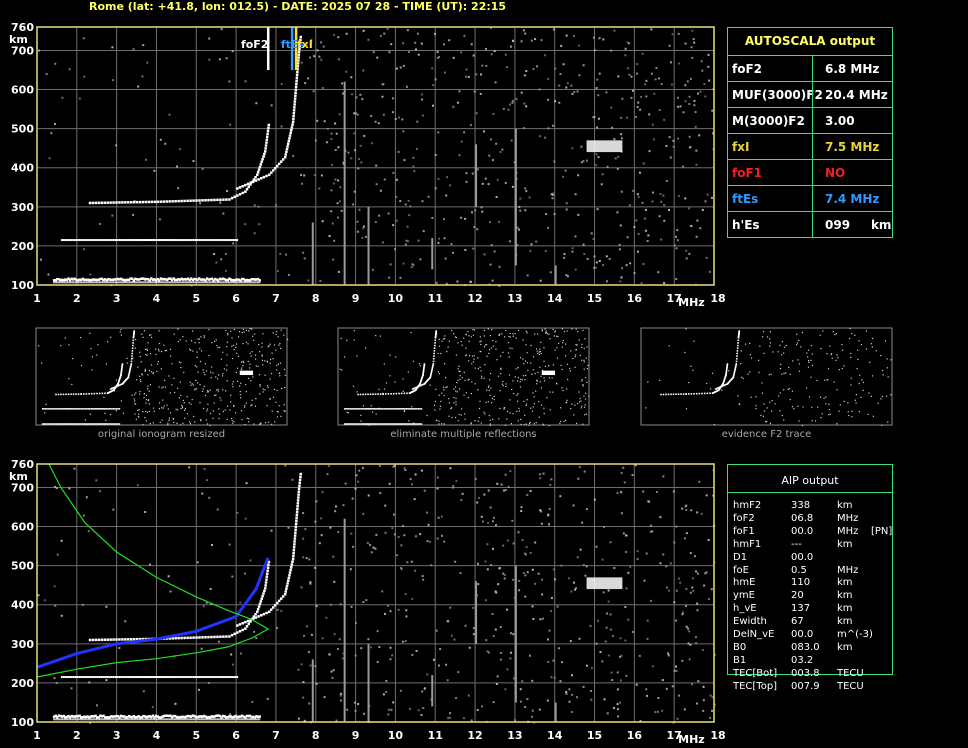 This screenshot has width=968, height=748. I want to click on x-tick-label: 2, so click(77, 298).